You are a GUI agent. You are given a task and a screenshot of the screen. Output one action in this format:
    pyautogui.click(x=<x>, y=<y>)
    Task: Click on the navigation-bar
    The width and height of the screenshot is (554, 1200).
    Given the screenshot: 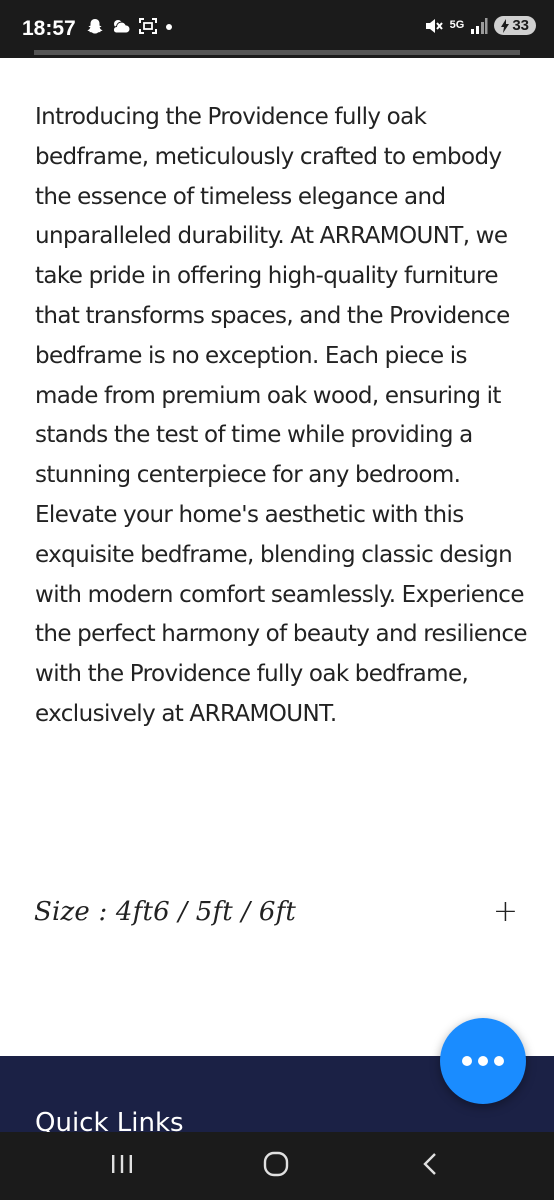 What is the action you would take?
    pyautogui.click(x=277, y=1166)
    